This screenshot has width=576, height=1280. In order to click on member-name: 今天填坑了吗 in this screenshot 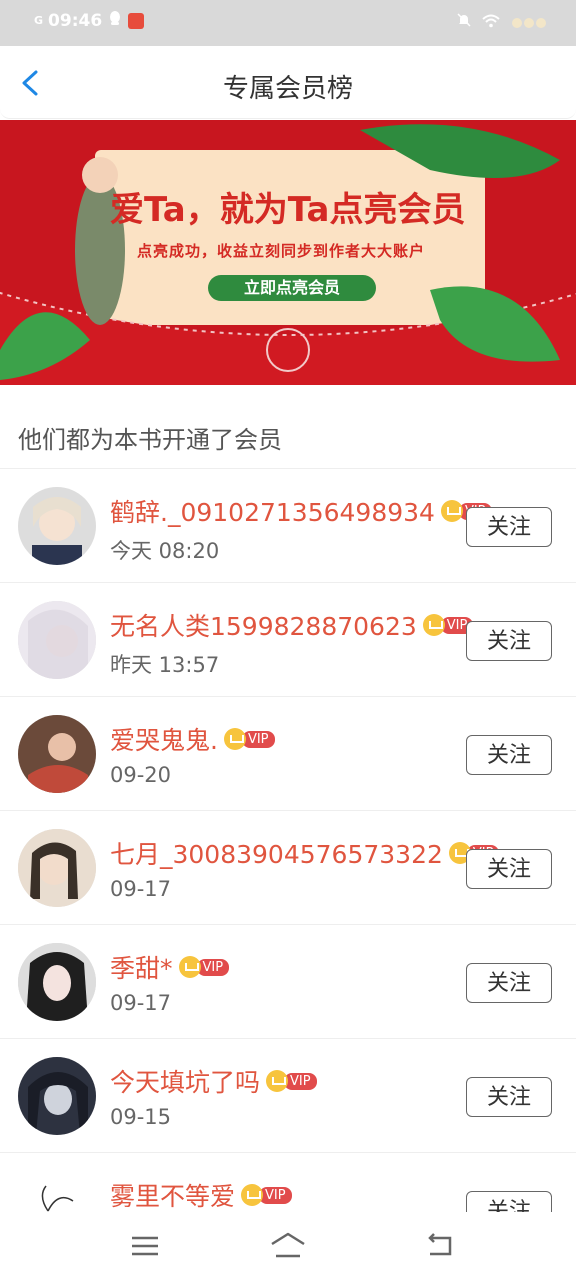, I will do `click(185, 1081)`.